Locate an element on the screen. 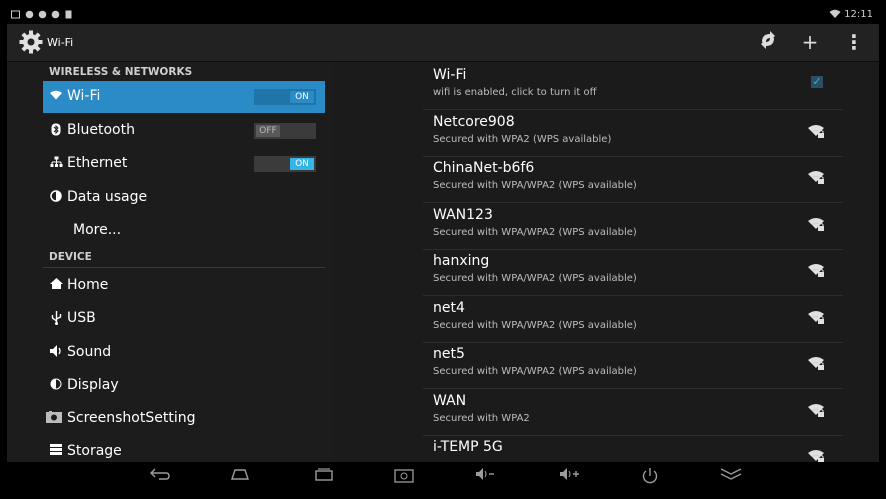 The width and height of the screenshot is (886, 499). bluetooth-toggle: OFF is located at coordinates (285, 131).